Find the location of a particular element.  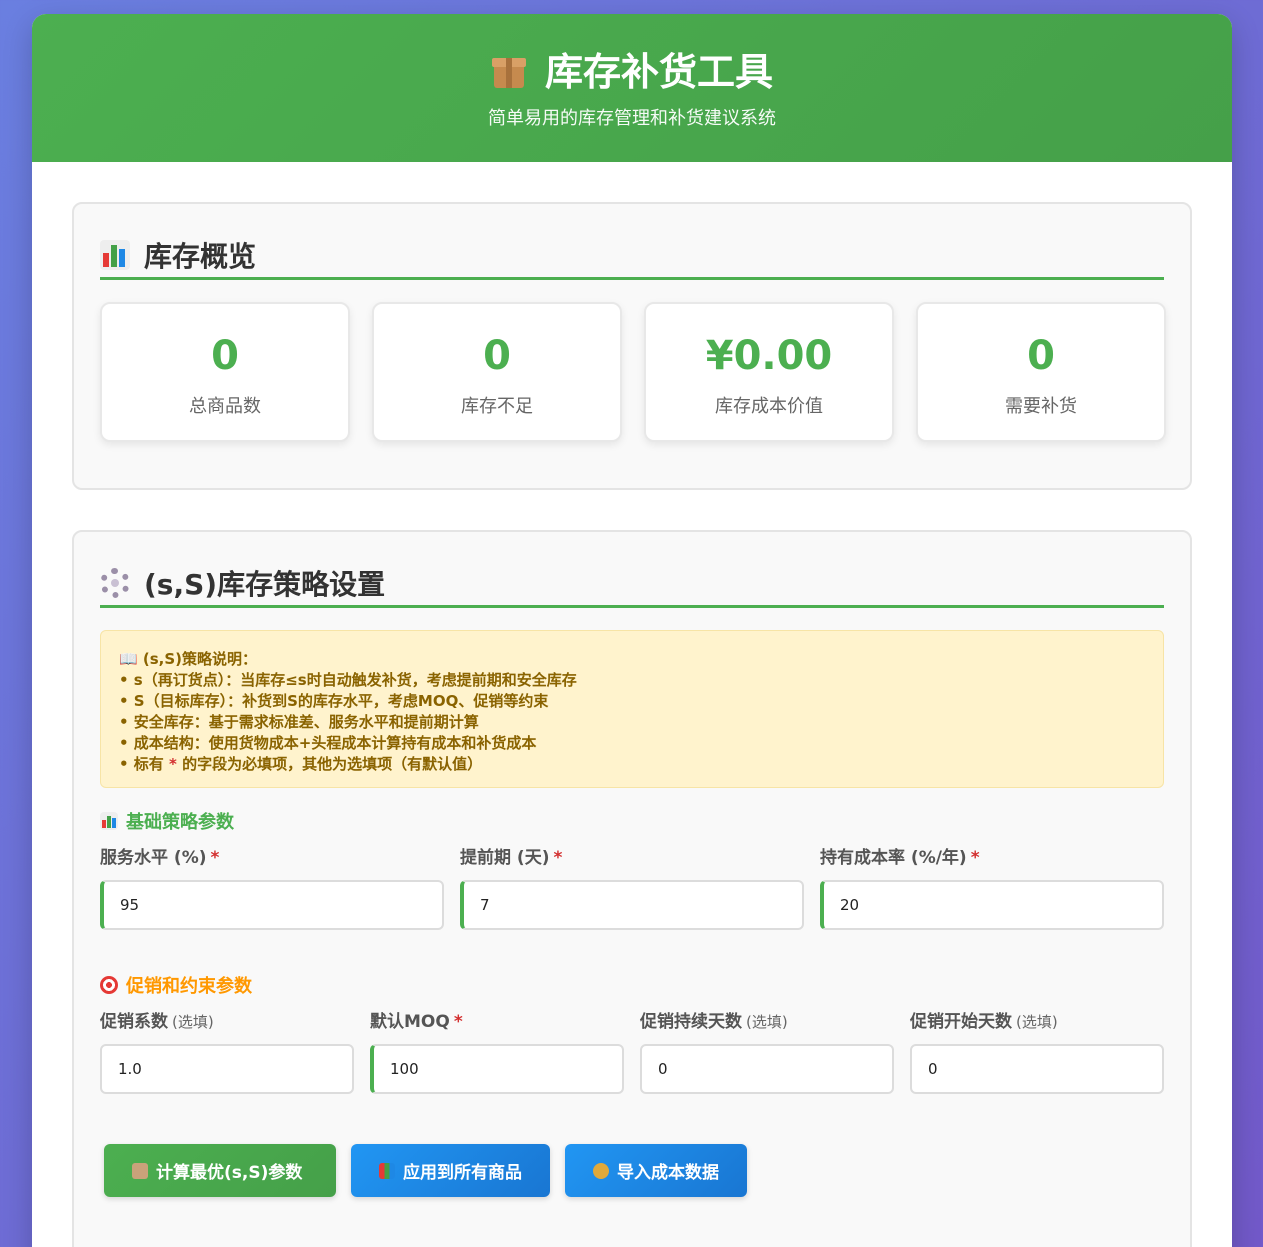

basic-params-row: 服务水平 (%)* 提前期 (天)* 持有成本率 (%/年)* is located at coordinates (632, 888).